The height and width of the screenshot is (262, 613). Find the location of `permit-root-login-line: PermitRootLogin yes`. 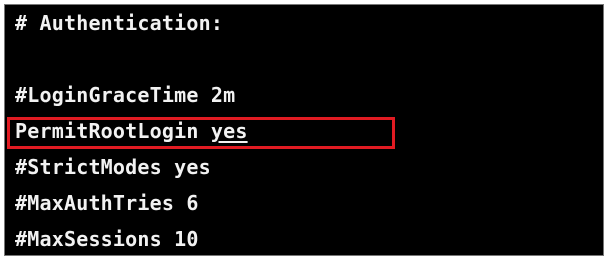

permit-root-login-line: PermitRootLogin yes is located at coordinates (131, 131).